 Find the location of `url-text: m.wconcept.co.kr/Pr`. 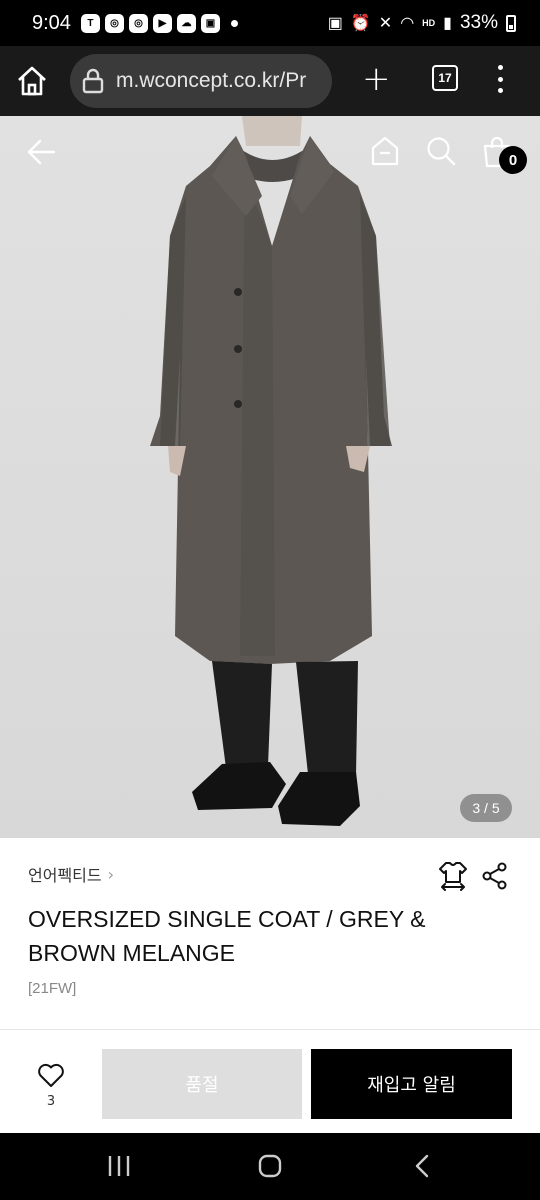

url-text: m.wconcept.co.kr/Pr is located at coordinates (211, 80).